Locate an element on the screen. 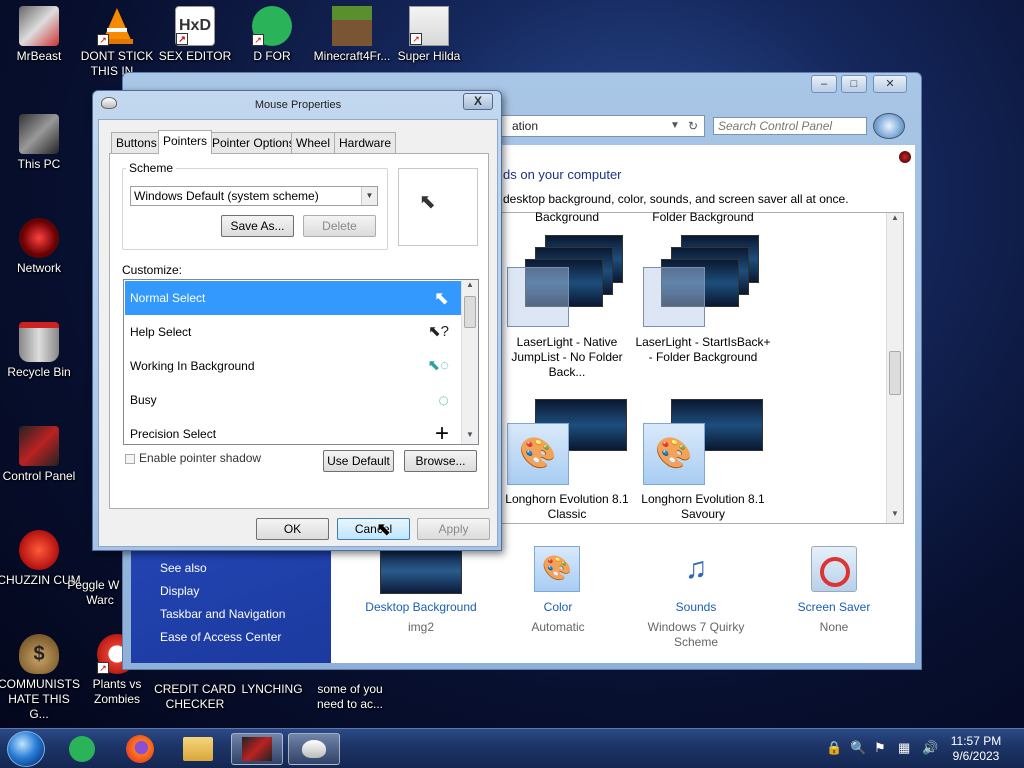  pointer-list-scrollbar: ▲ ▼ is located at coordinates (469, 362).